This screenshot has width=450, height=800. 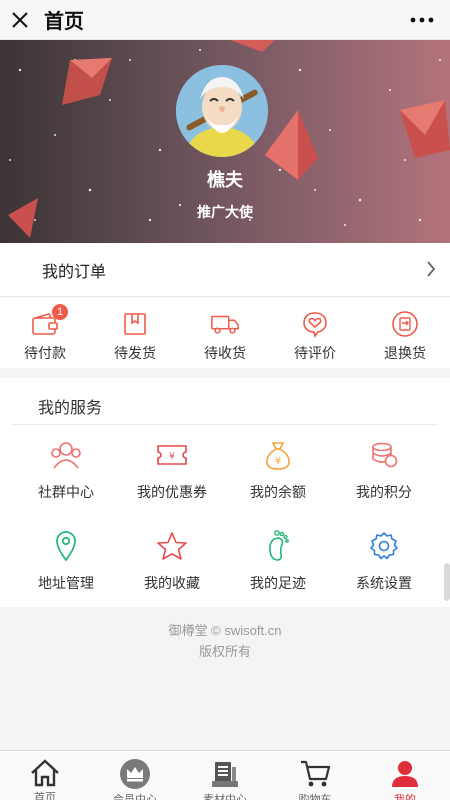 What do you see at coordinates (225, 424) in the screenshot?
I see `divider` at bounding box center [225, 424].